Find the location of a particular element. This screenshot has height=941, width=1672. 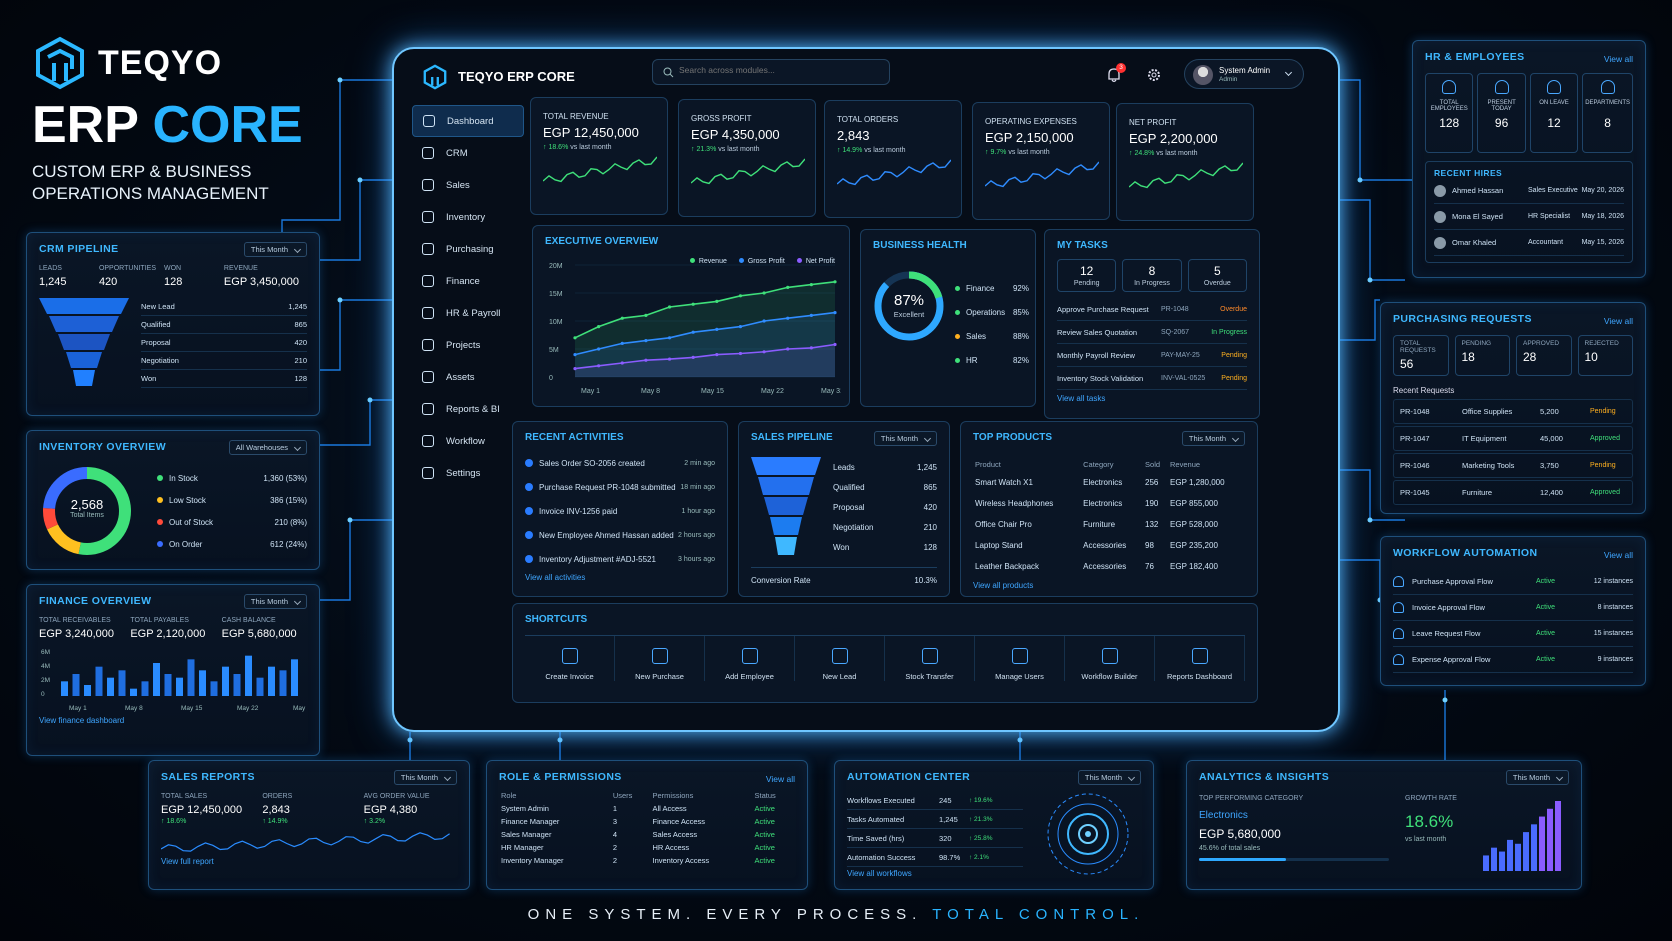

task-count: 12 Pending is located at coordinates (1087, 275).